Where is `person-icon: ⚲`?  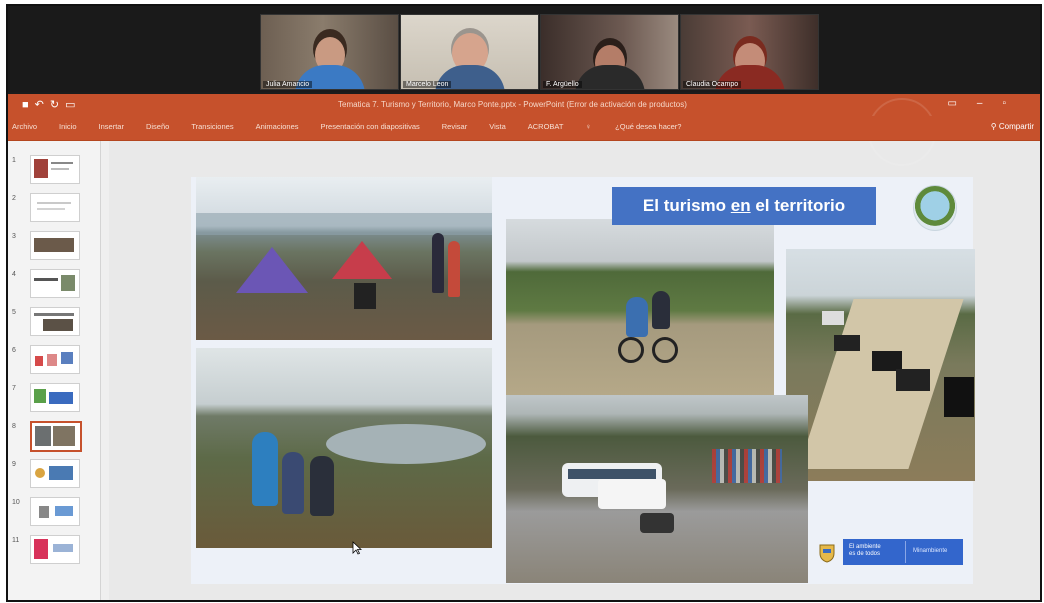
person-icon: ⚲ is located at coordinates (994, 126).